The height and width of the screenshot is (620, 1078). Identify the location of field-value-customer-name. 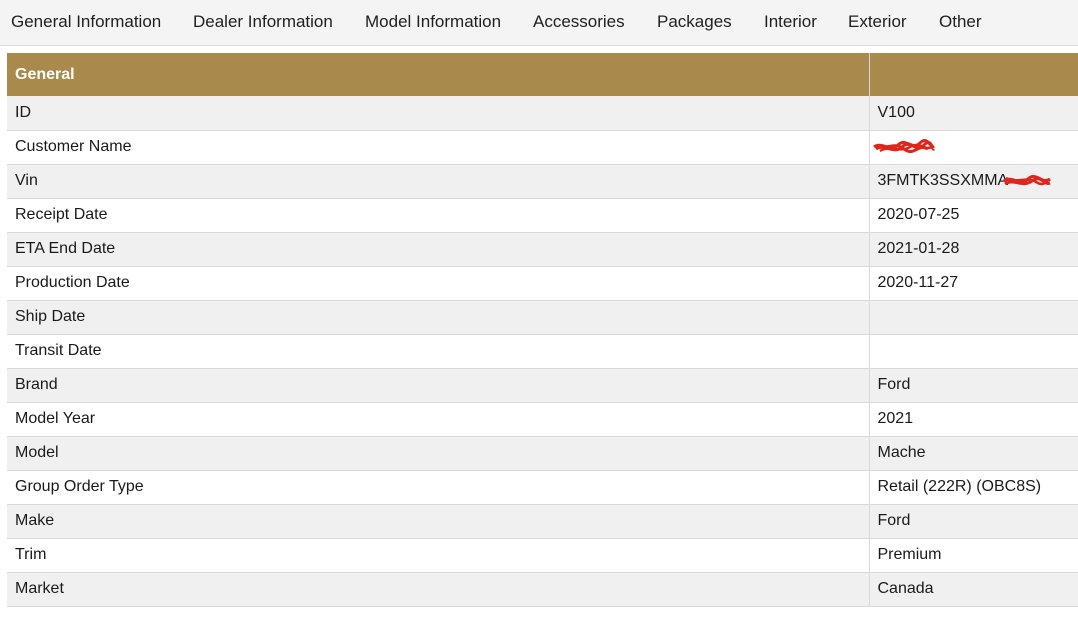
(973, 147).